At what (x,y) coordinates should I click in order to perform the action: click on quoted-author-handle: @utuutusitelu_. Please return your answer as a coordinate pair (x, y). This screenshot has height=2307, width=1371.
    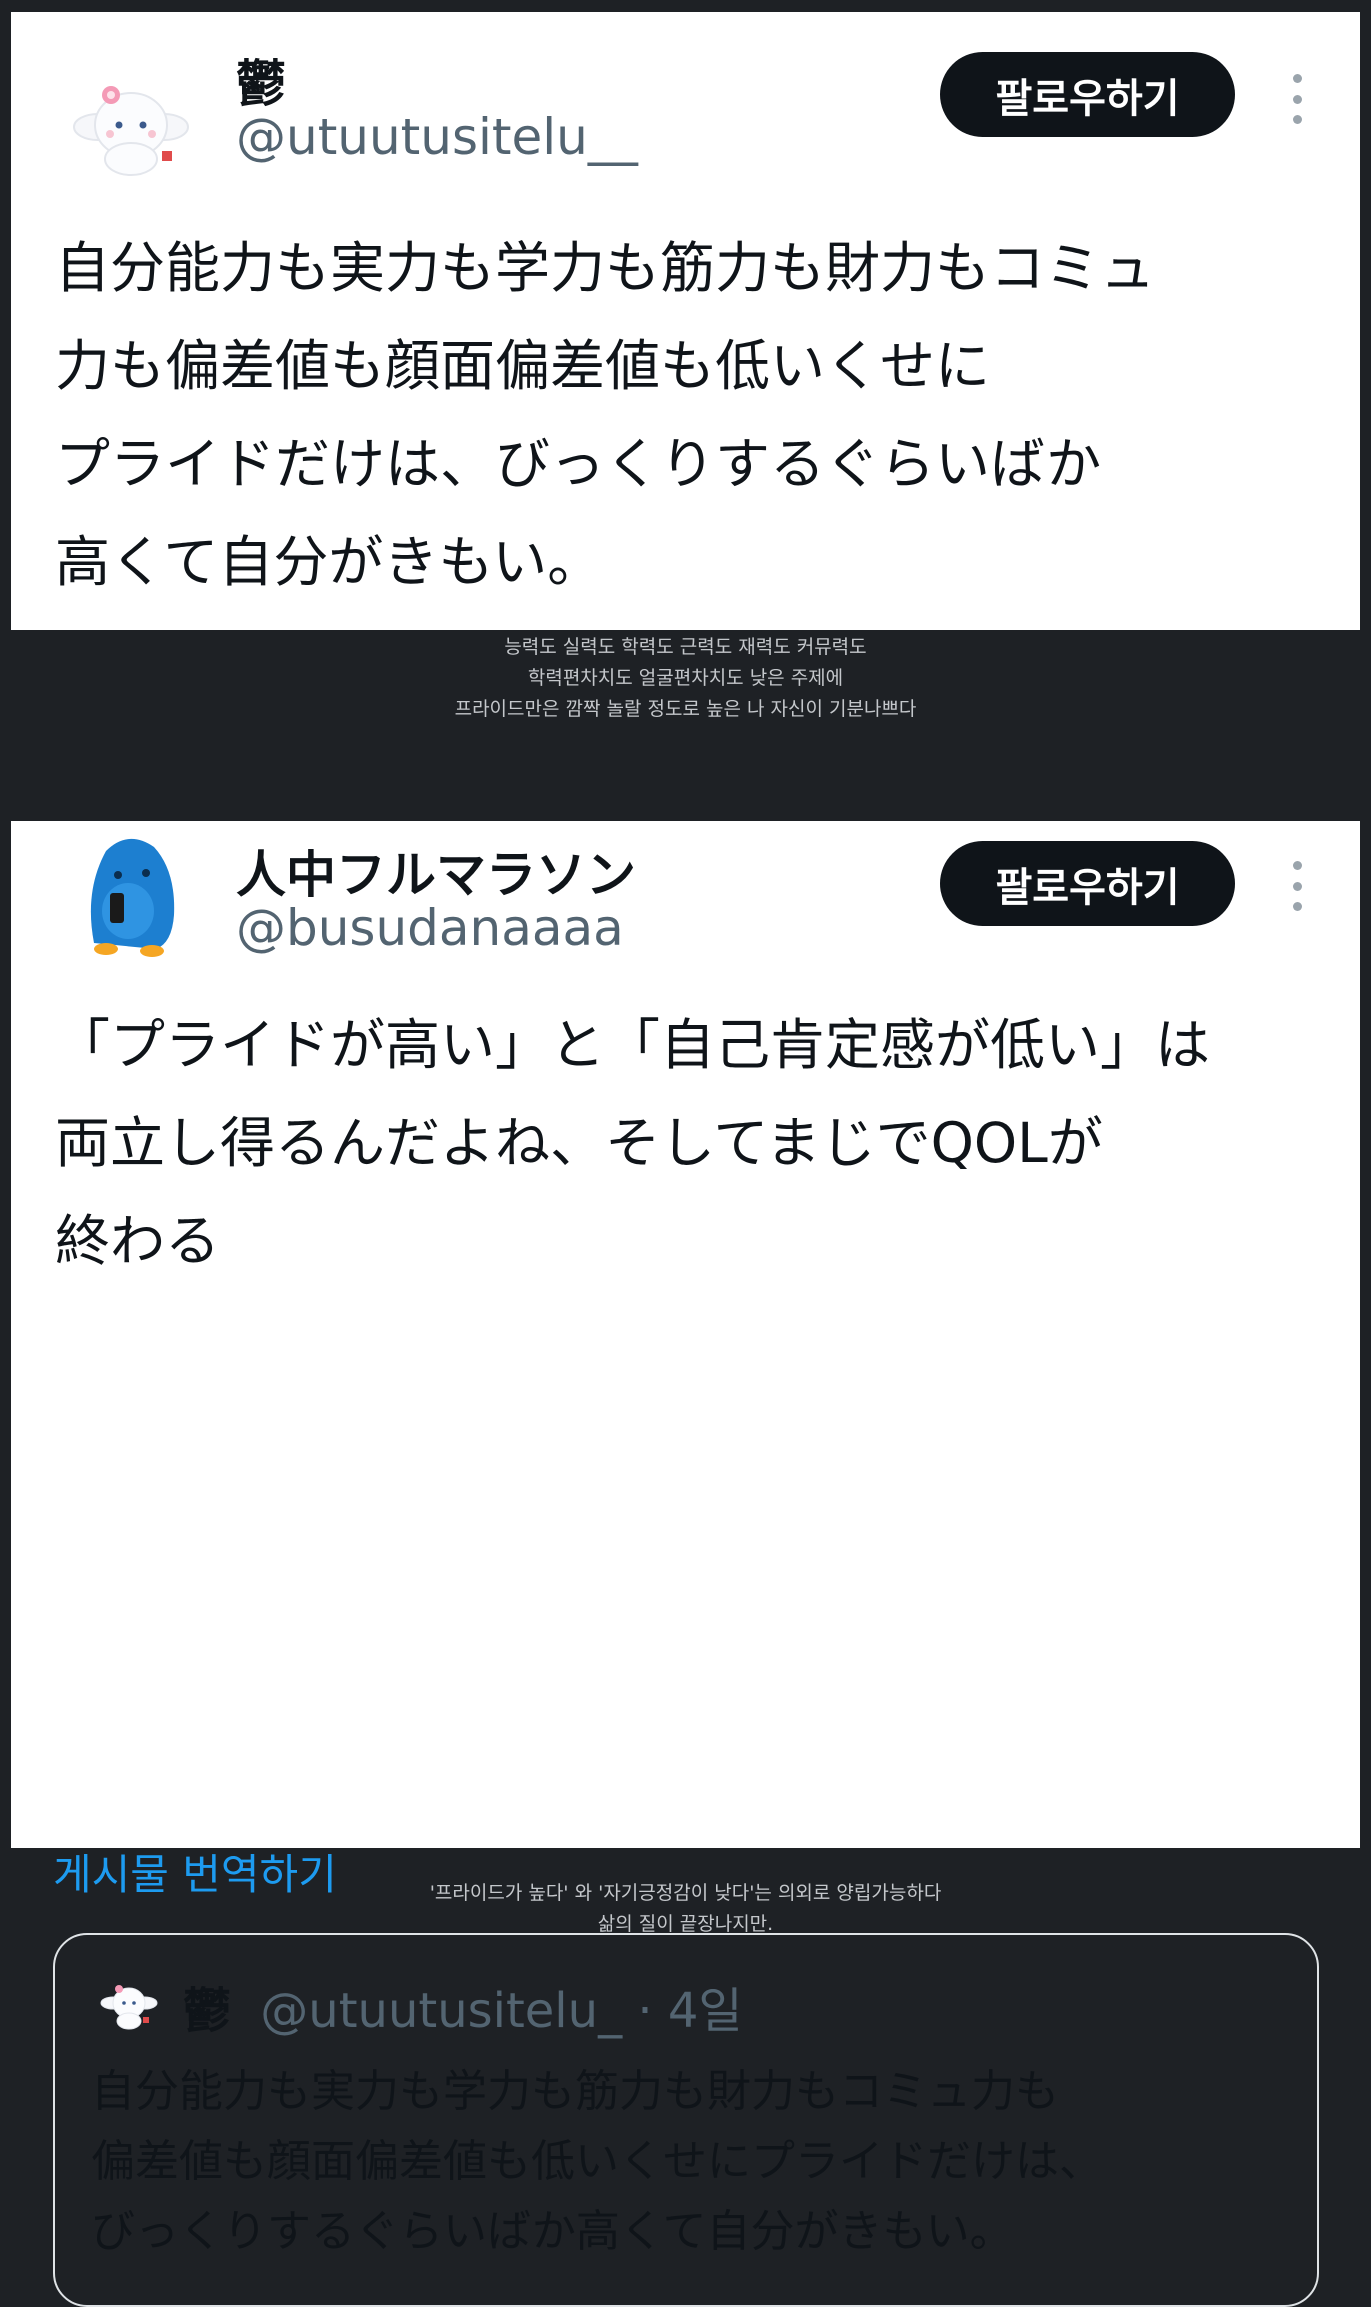
    Looking at the image, I should click on (441, 2011).